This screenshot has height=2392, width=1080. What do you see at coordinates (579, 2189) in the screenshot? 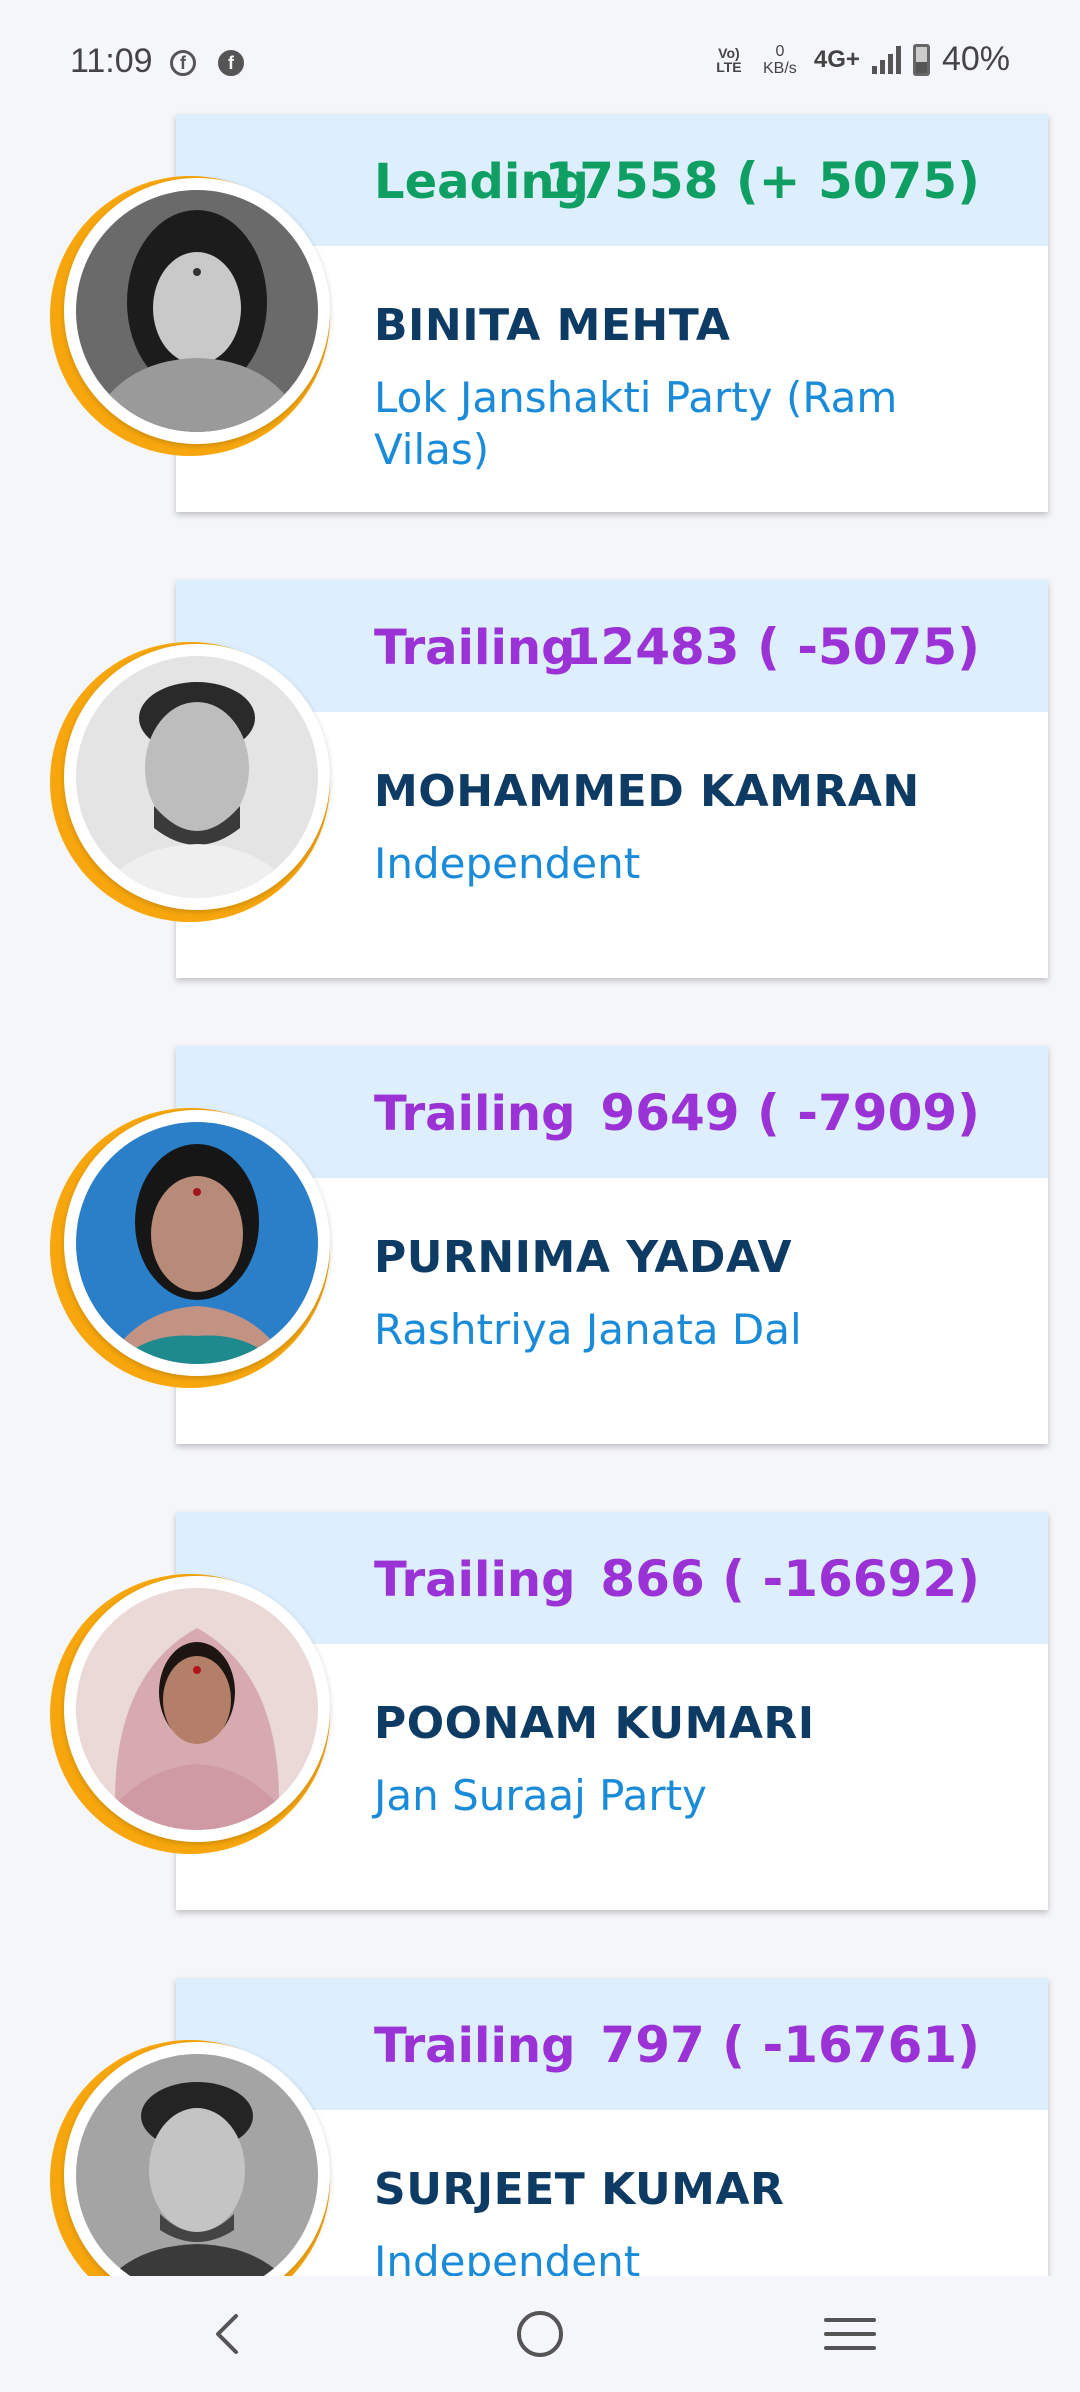
I see `candidate-name: SURJEET KUMAR` at bounding box center [579, 2189].